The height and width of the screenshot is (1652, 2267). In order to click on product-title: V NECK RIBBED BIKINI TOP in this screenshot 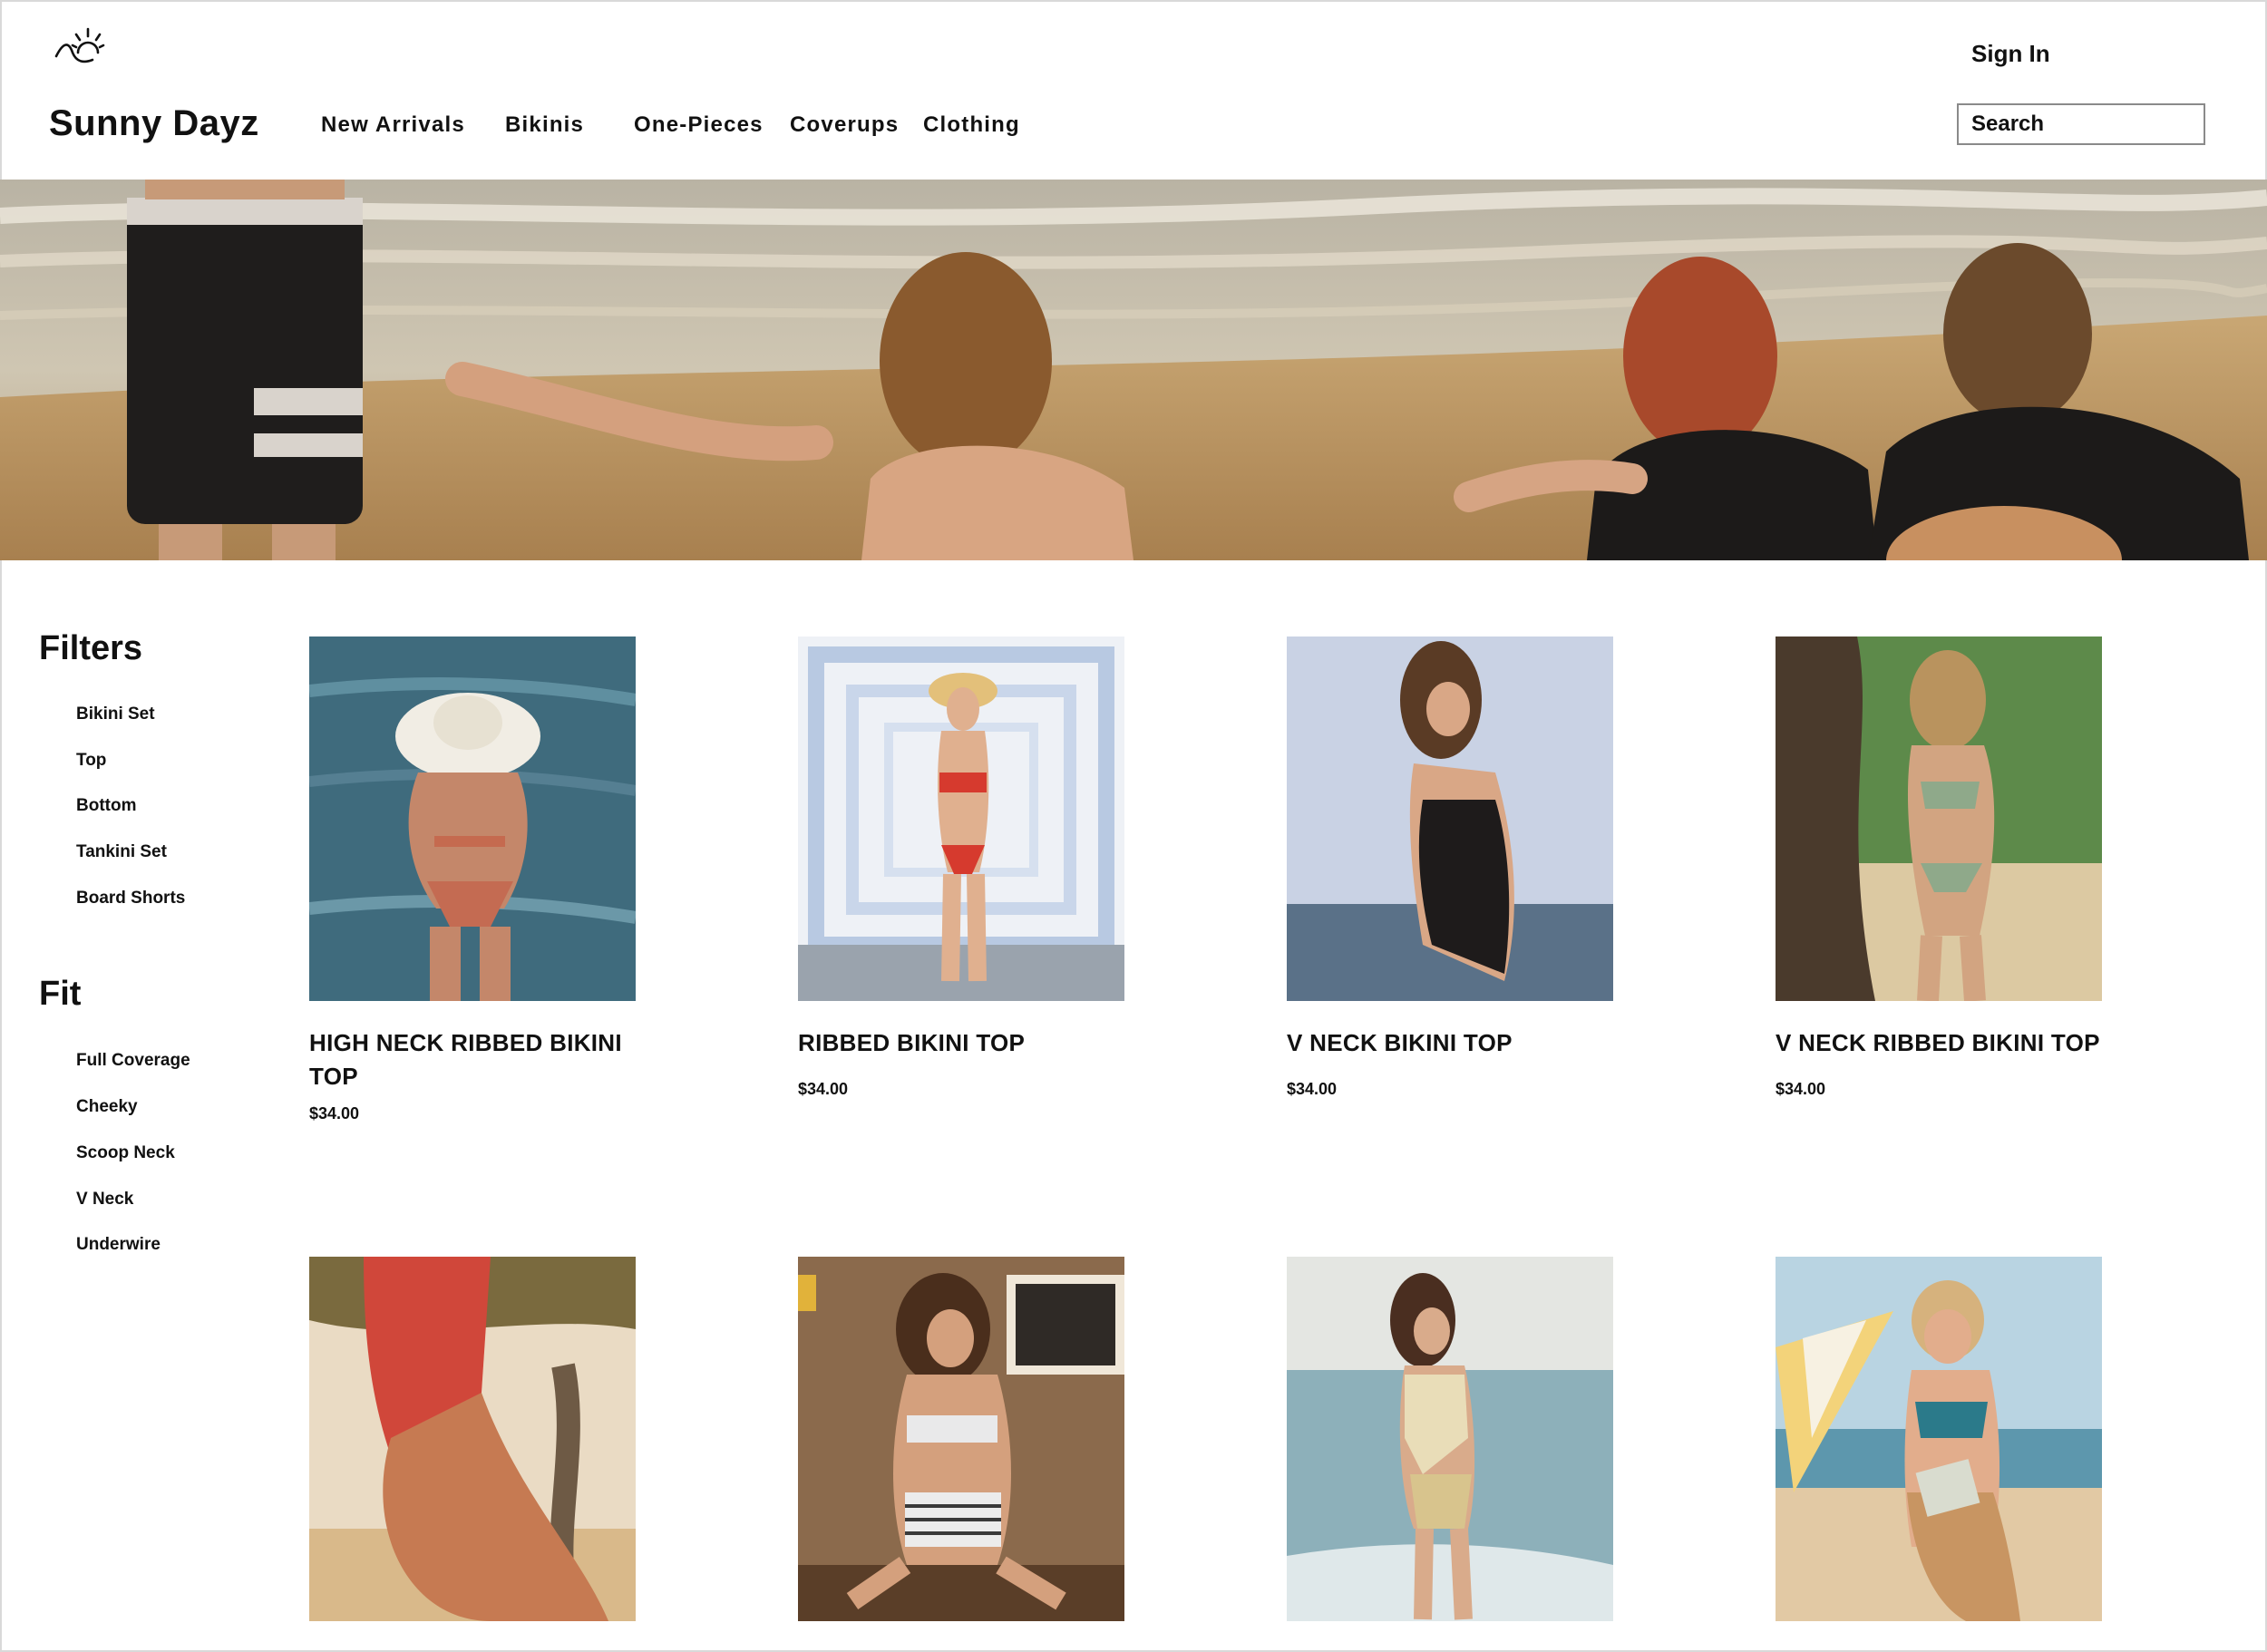, I will do `click(1948, 1043)`.